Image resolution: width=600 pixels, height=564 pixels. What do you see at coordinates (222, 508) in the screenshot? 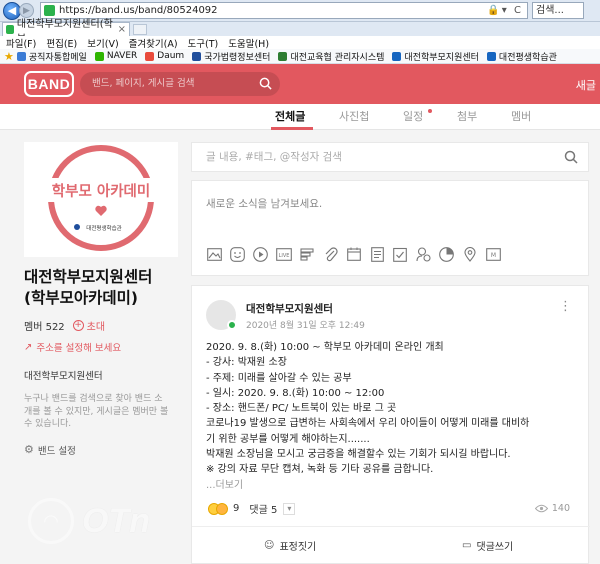
I see `love-emoji-icon` at bounding box center [222, 508].